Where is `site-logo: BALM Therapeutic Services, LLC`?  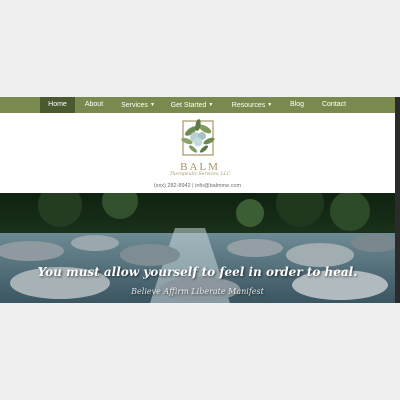 site-logo: BALM Therapeutic Services, LLC is located at coordinates (200, 149).